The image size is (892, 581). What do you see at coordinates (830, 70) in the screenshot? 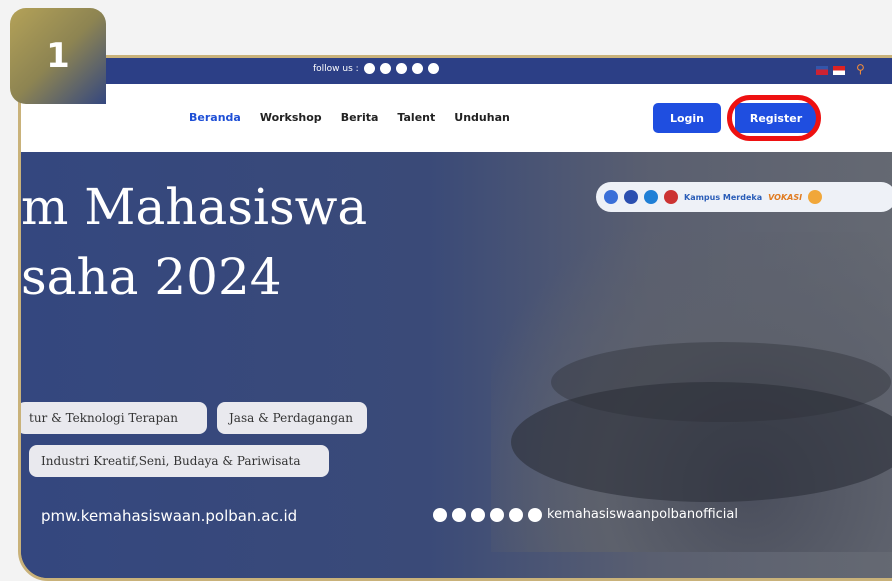
I see `language-flags` at bounding box center [830, 70].